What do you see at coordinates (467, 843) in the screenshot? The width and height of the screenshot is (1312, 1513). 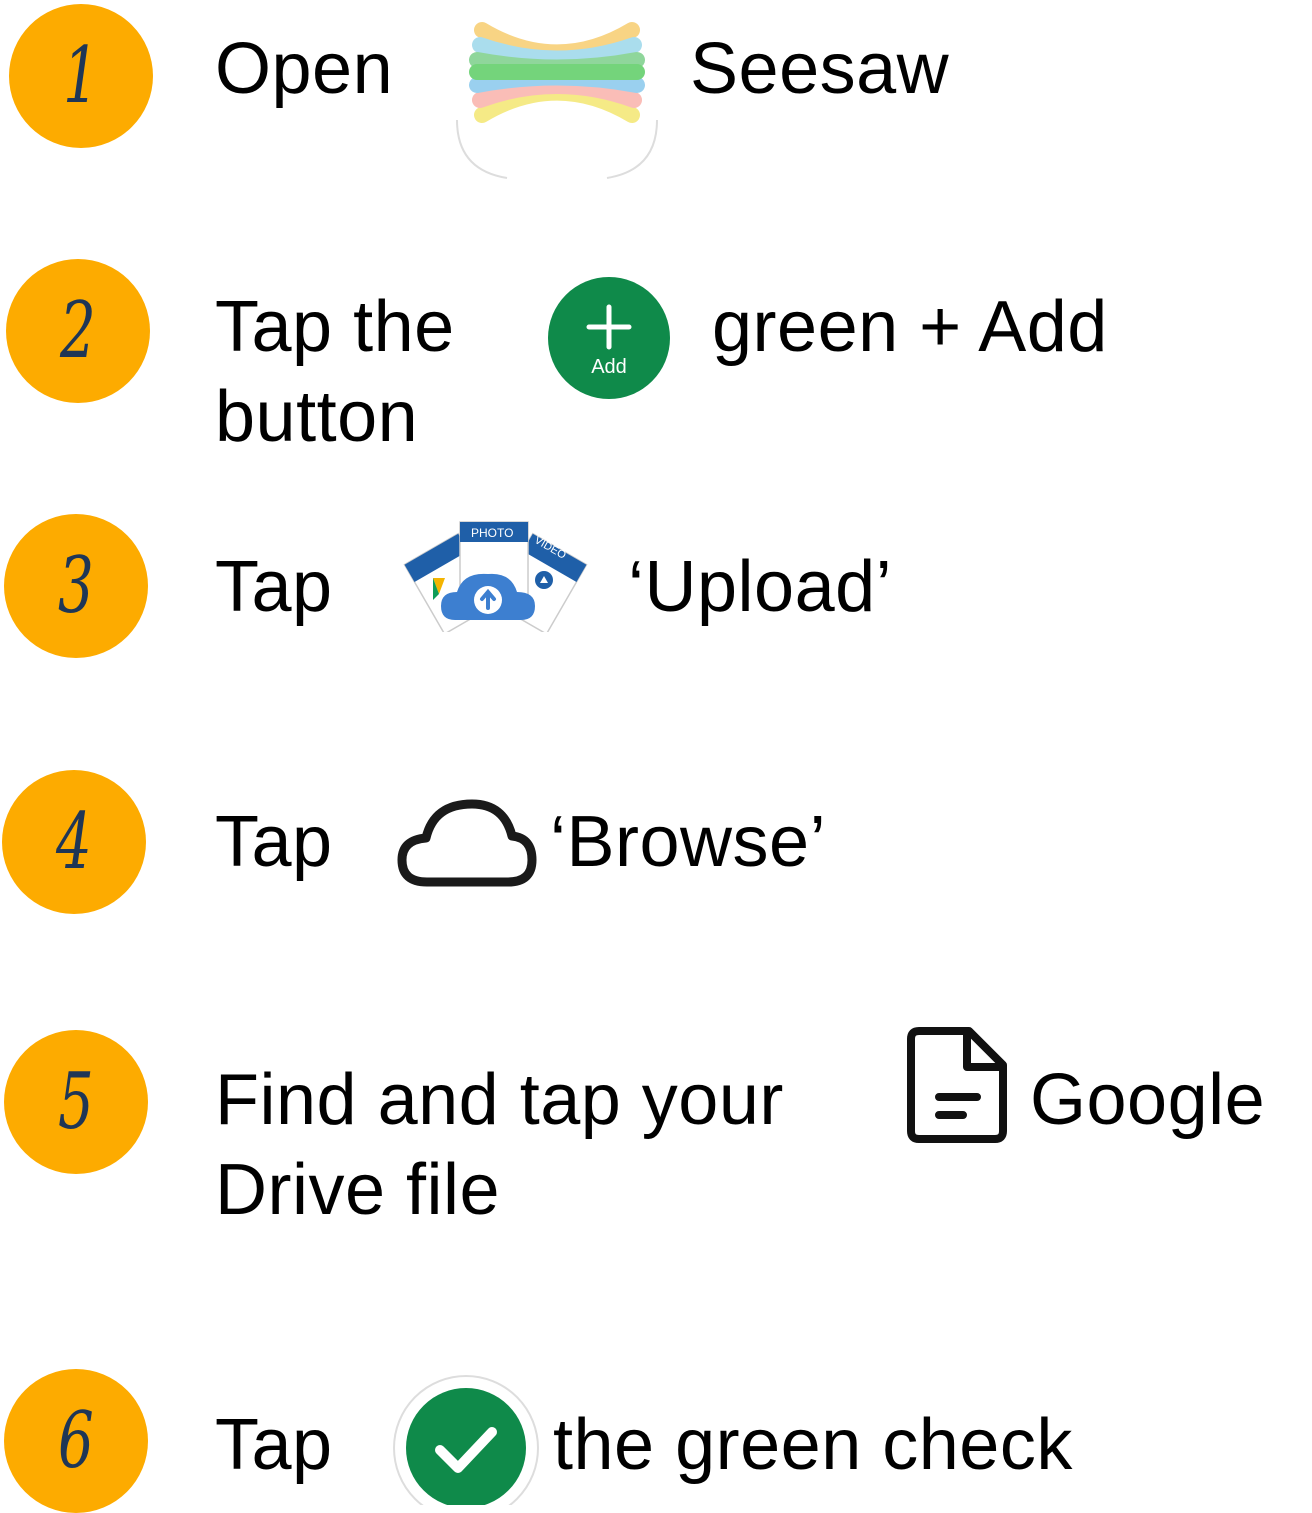 I see `cloud-icon` at bounding box center [467, 843].